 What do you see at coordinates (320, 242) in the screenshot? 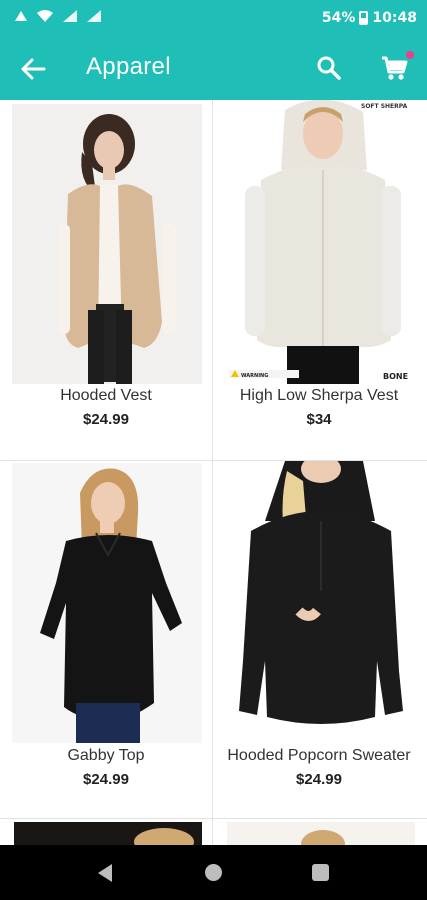
I see `product-image: SOFT SHERPA BONE WARNING` at bounding box center [320, 242].